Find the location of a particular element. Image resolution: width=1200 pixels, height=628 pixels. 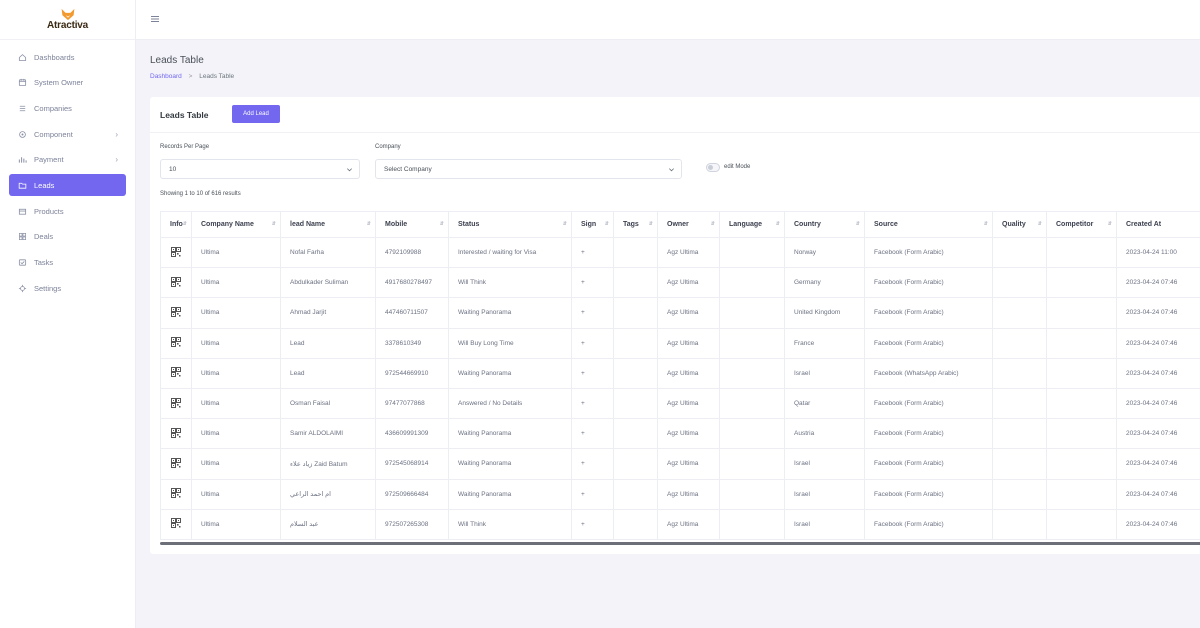

column-header-quality: Quality ⇵ is located at coordinates (1019, 224).